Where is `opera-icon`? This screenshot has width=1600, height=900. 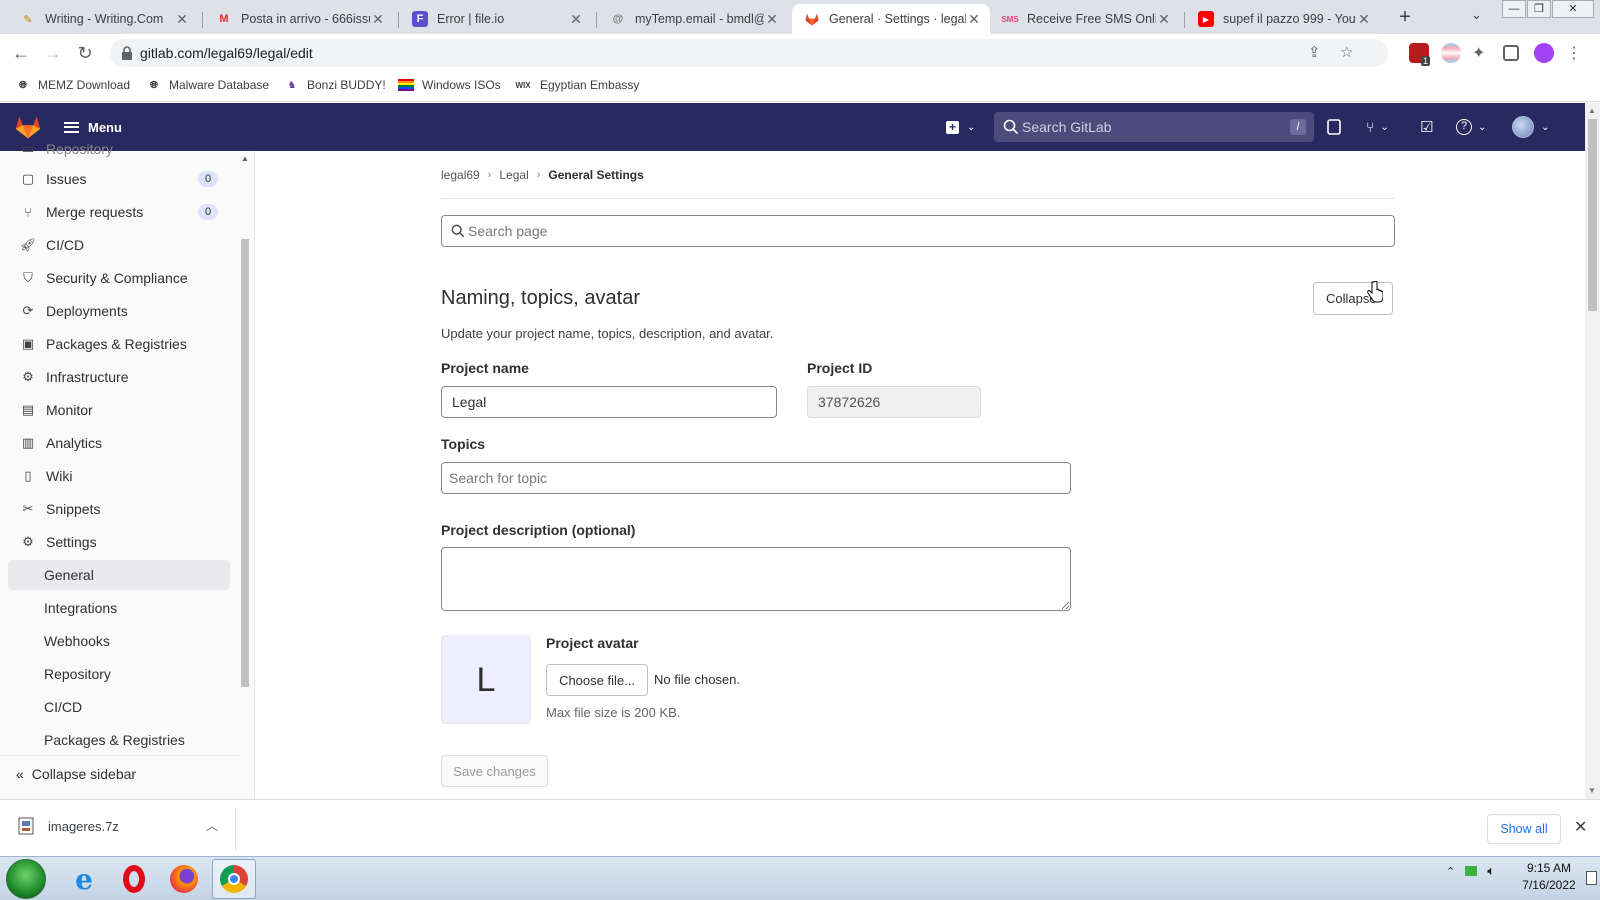 opera-icon is located at coordinates (134, 879).